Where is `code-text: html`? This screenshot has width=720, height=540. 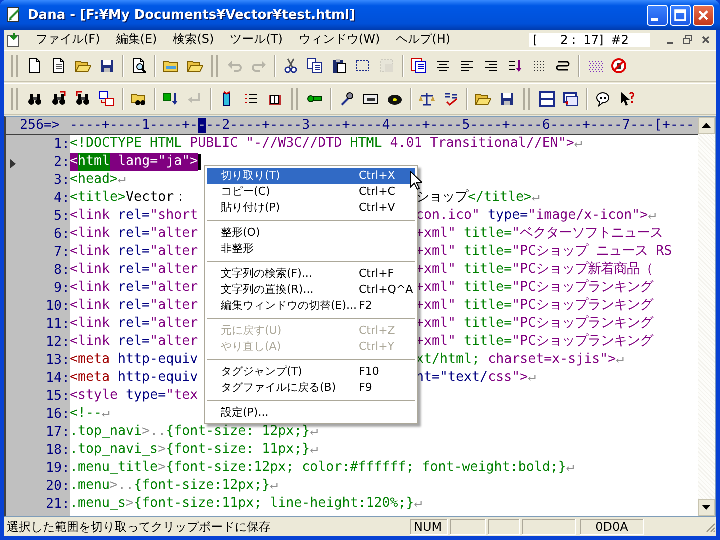
code-text: html is located at coordinates (94, 162).